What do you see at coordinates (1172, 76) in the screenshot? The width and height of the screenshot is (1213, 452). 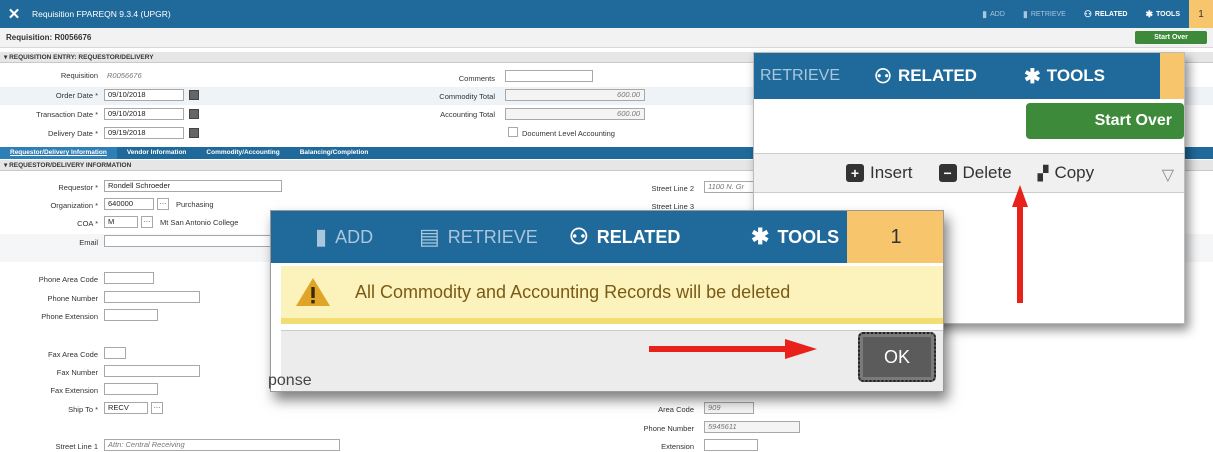 I see `notification-badge` at bounding box center [1172, 76].